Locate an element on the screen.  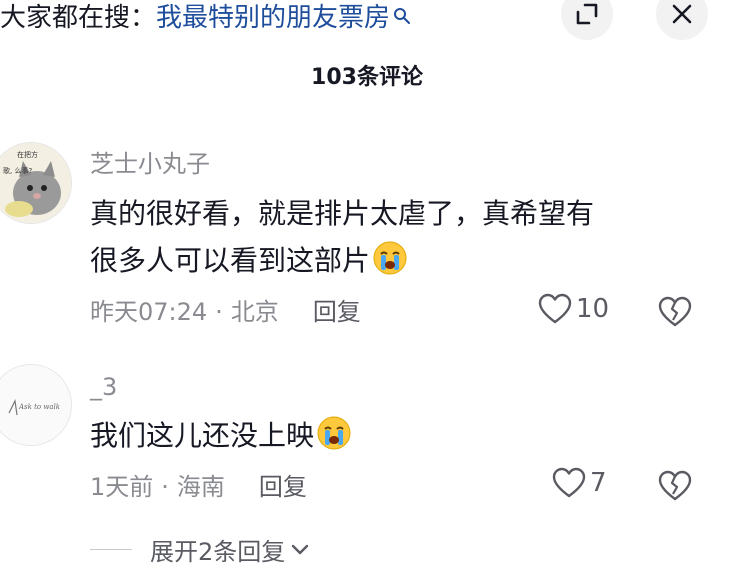
comment-meta: 昨天07:24 · 北京 回复 is located at coordinates (225, 312).